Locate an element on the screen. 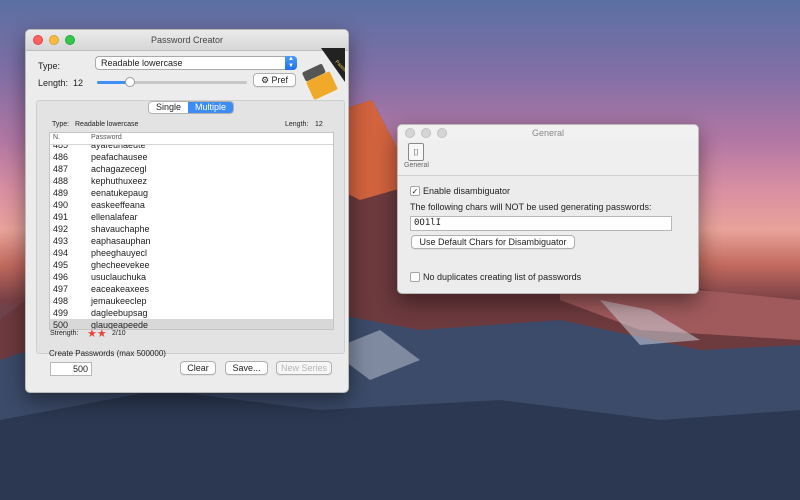 Image resolution: width=800 pixels, height=500 pixels. row-number: 486 is located at coordinates (61, 157).